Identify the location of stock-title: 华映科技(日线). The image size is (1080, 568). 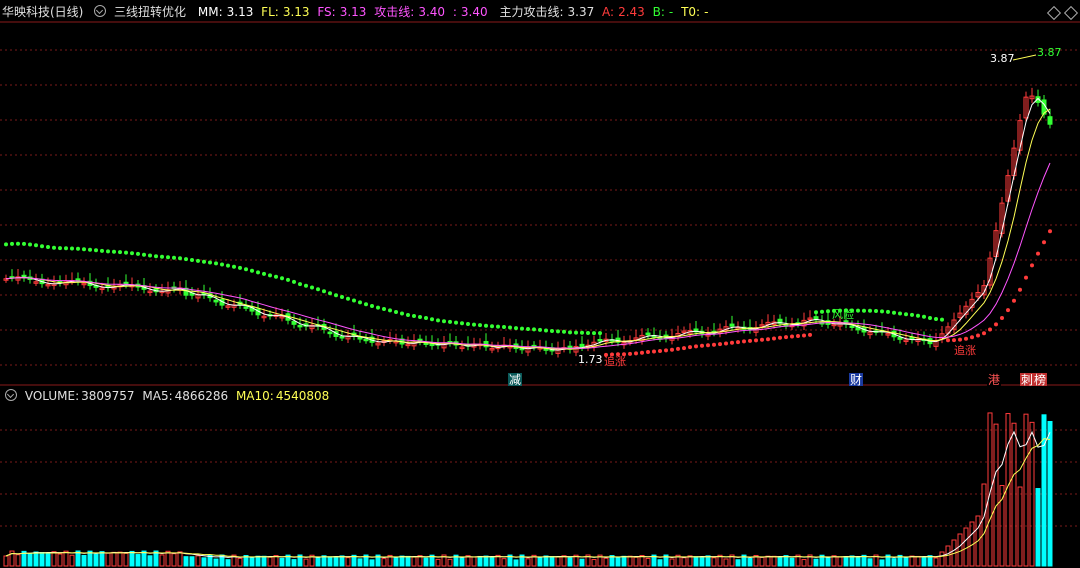
(42, 12).